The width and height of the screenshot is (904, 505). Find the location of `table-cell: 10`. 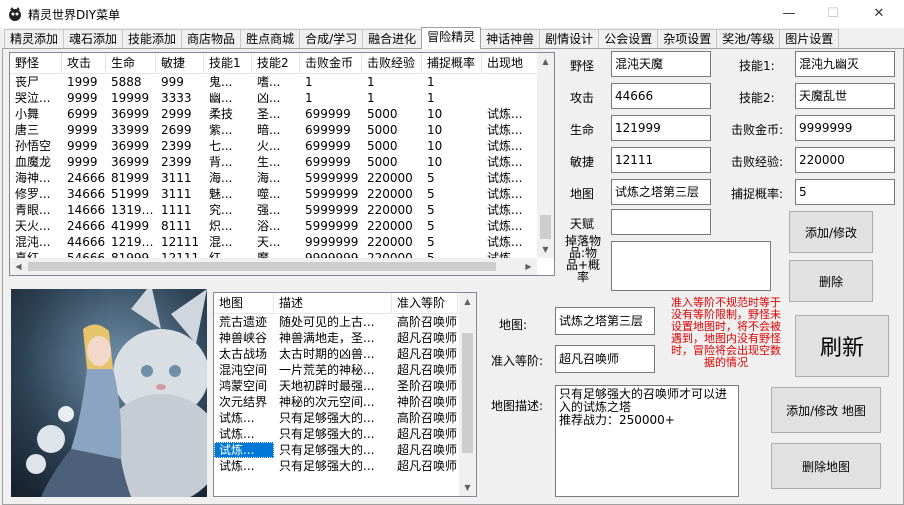

table-cell: 10 is located at coordinates (435, 146).